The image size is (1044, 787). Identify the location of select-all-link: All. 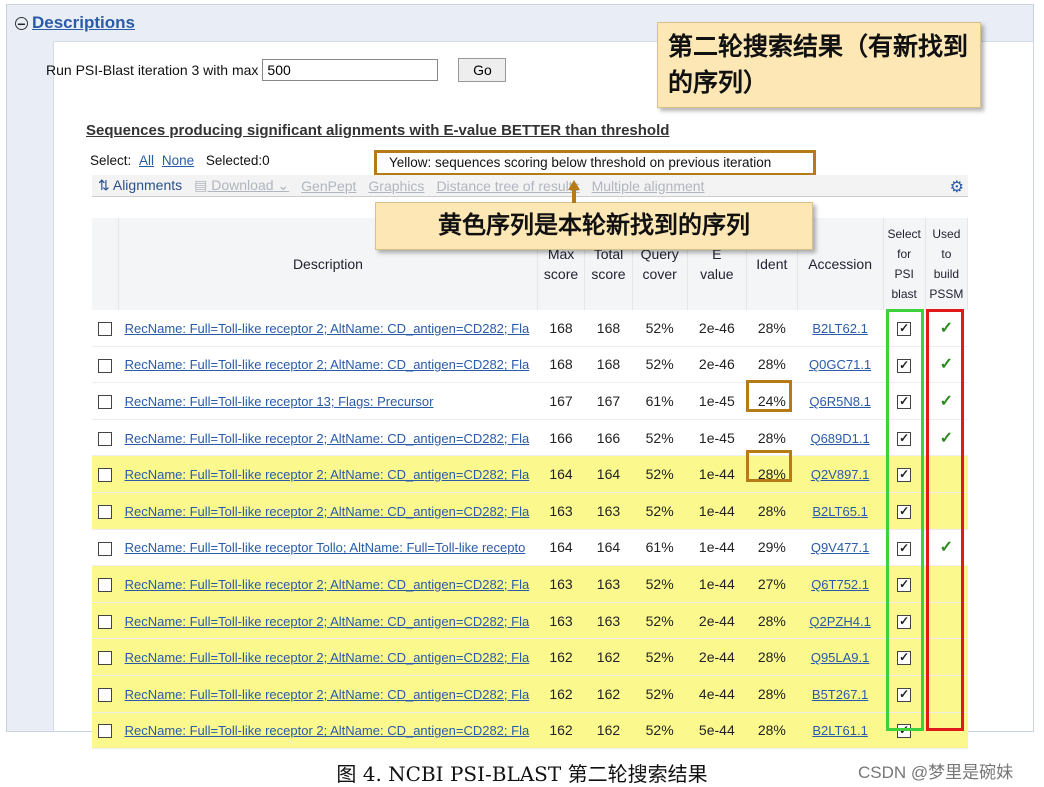
(146, 160).